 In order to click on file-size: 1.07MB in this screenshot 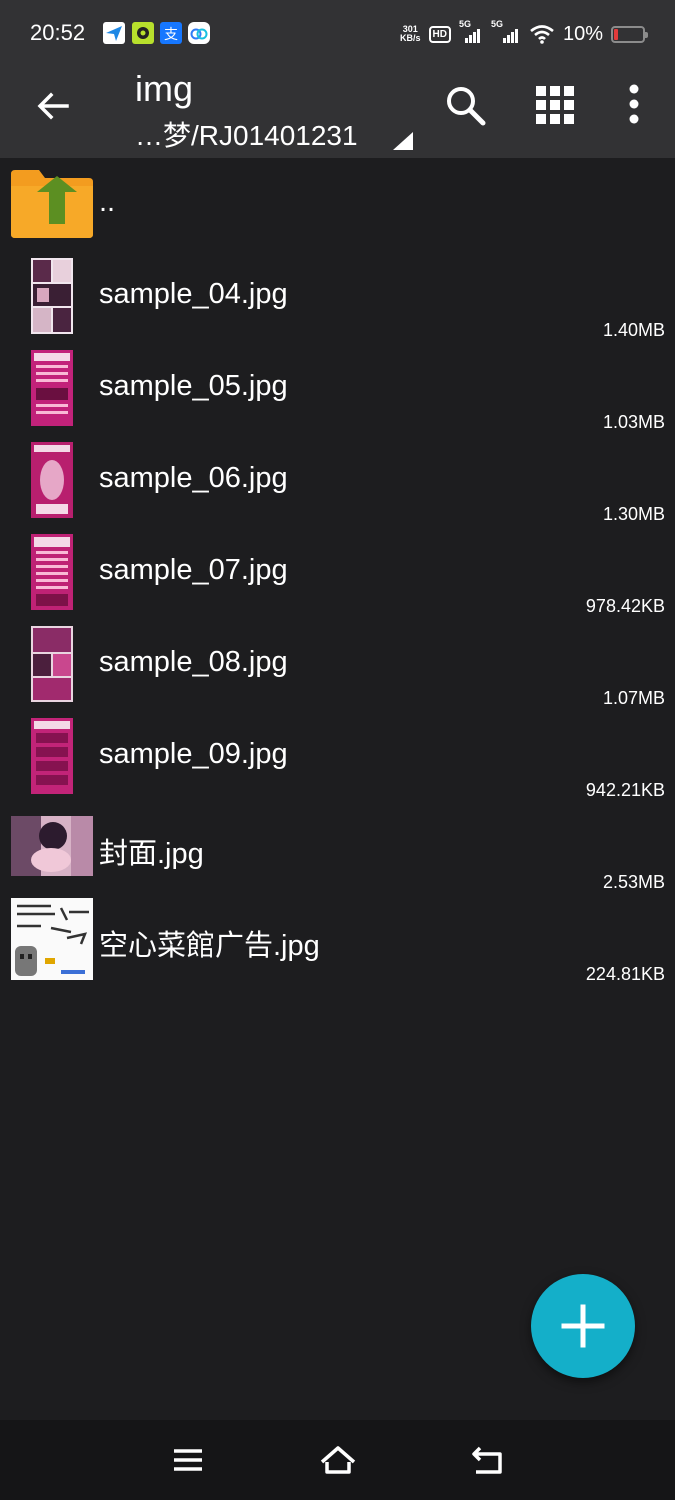, I will do `click(633, 698)`.